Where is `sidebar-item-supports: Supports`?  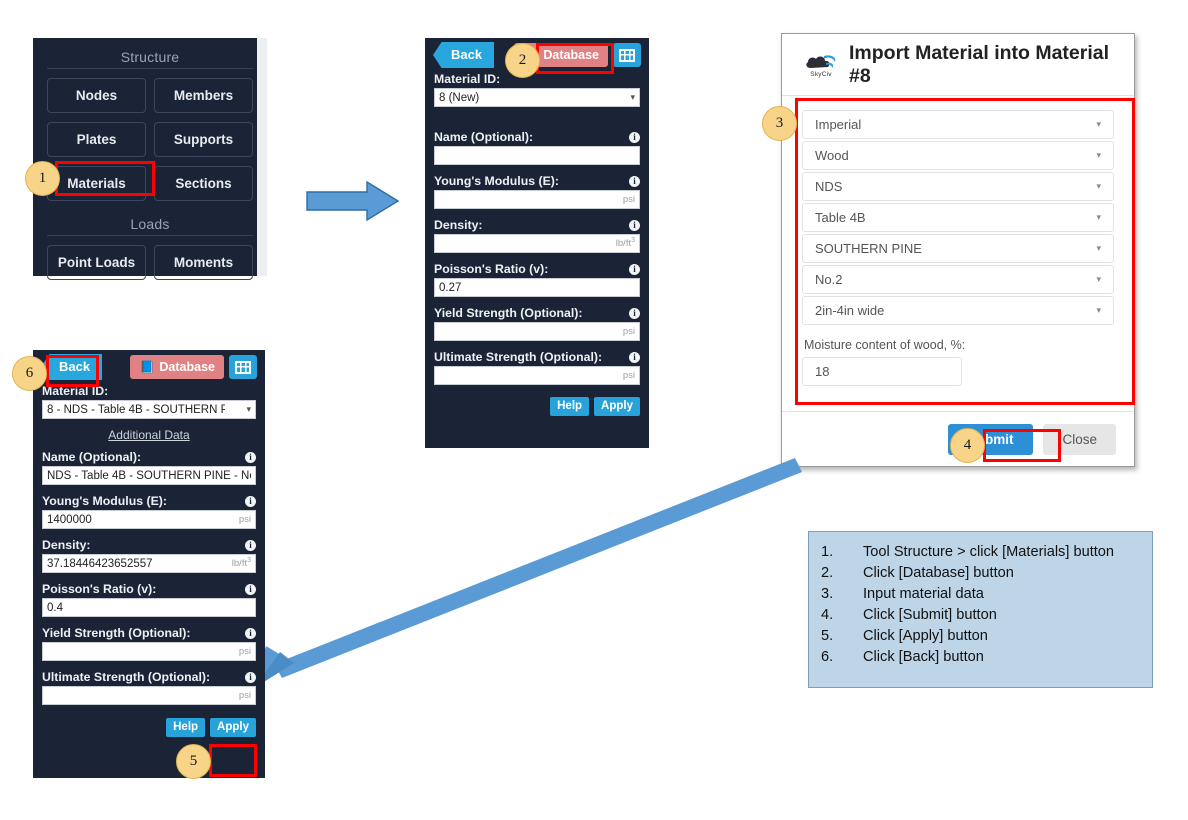 sidebar-item-supports: Supports is located at coordinates (203, 139).